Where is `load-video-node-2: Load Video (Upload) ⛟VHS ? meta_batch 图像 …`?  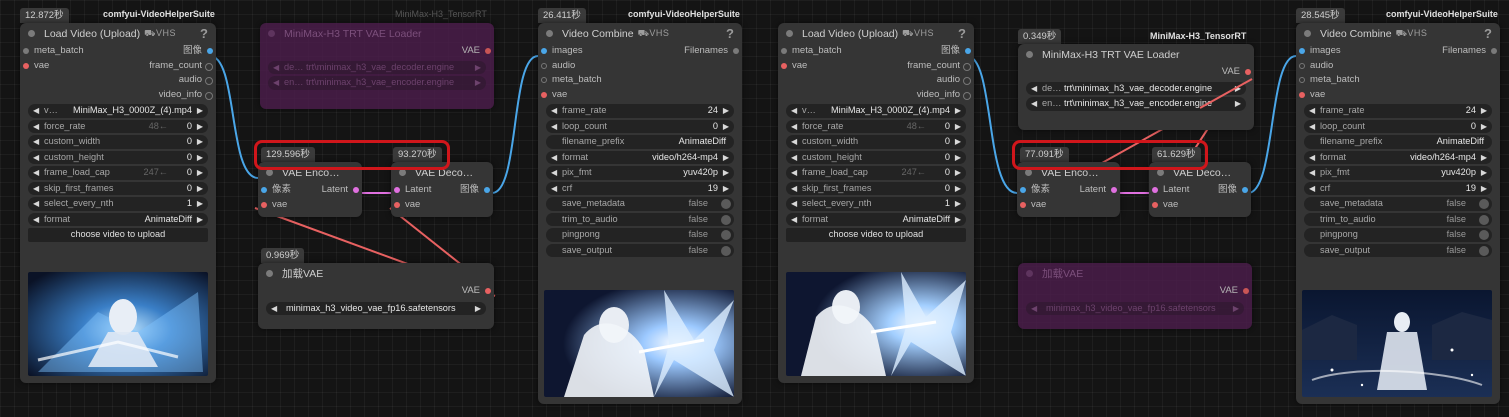
load-video-node-2: Load Video (Upload) ⛟VHS ? meta_batch 图像 … is located at coordinates (876, 203).